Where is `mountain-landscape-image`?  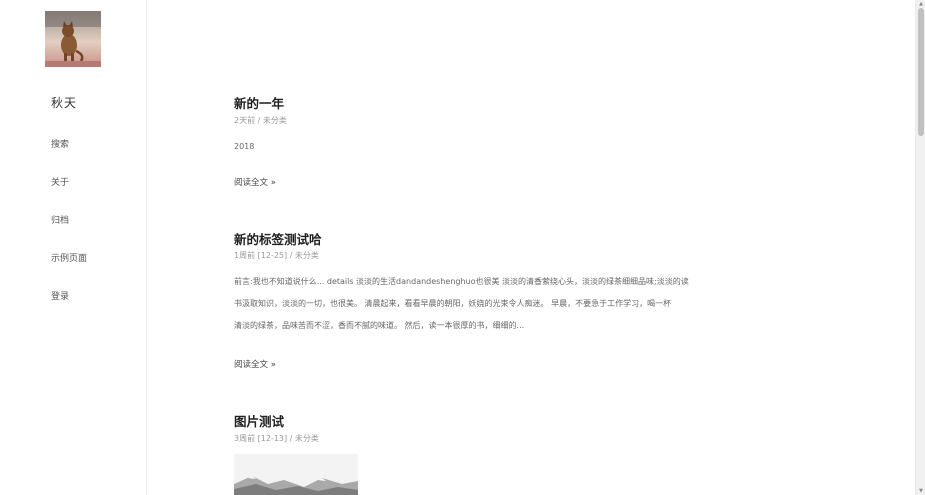 mountain-landscape-image is located at coordinates (296, 474).